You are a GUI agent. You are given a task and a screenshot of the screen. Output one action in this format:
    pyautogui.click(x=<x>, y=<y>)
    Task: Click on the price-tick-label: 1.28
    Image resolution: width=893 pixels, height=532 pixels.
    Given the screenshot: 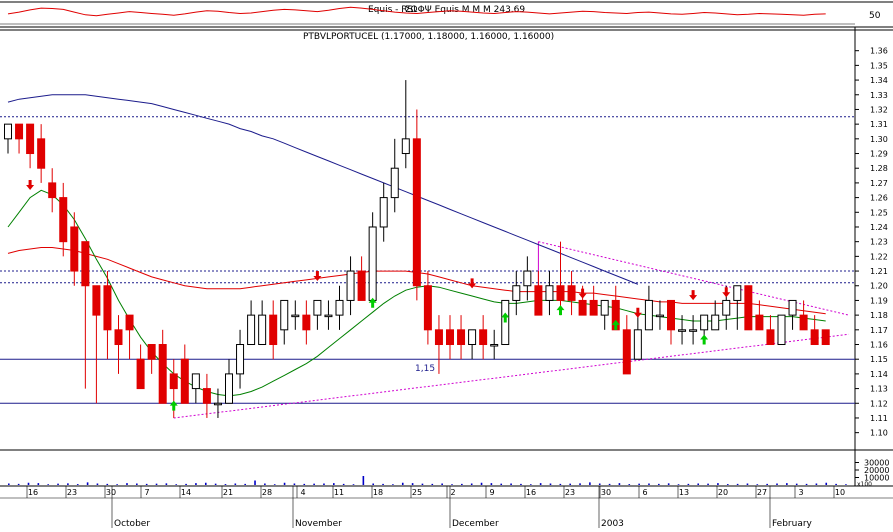 What is the action you would take?
    pyautogui.click(x=879, y=168)
    